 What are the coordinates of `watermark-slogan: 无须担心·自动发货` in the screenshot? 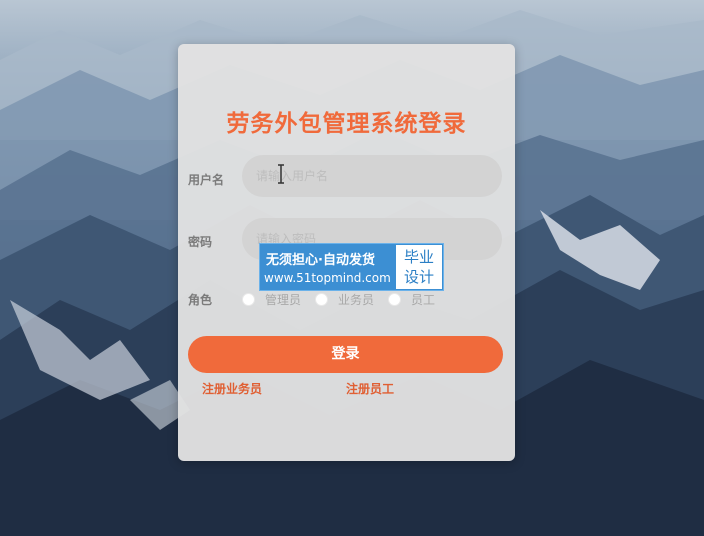 It's located at (320, 260).